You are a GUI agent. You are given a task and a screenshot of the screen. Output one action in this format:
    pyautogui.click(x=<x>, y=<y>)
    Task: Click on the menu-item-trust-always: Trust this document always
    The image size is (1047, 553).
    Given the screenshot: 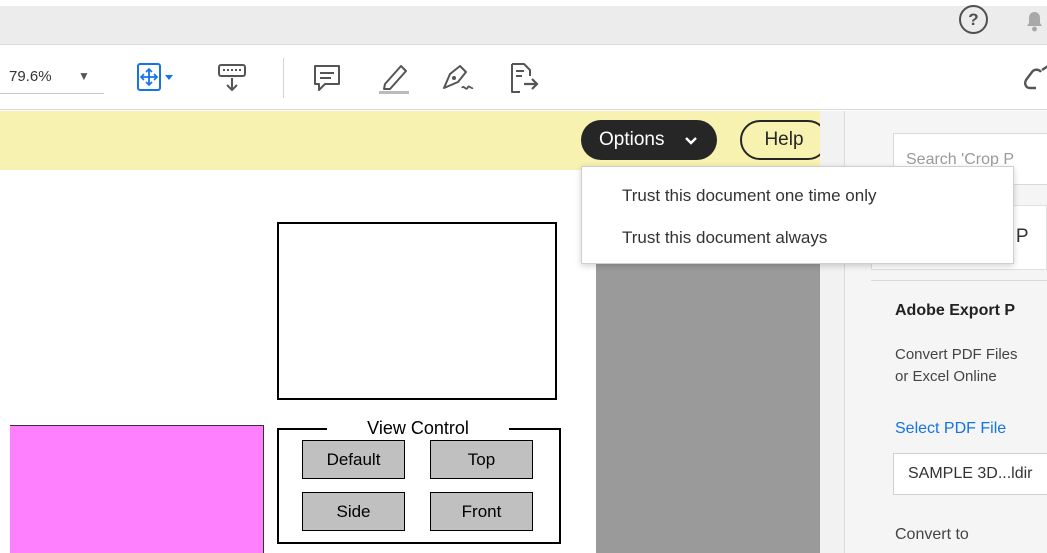 What is the action you would take?
    pyautogui.click(x=724, y=238)
    